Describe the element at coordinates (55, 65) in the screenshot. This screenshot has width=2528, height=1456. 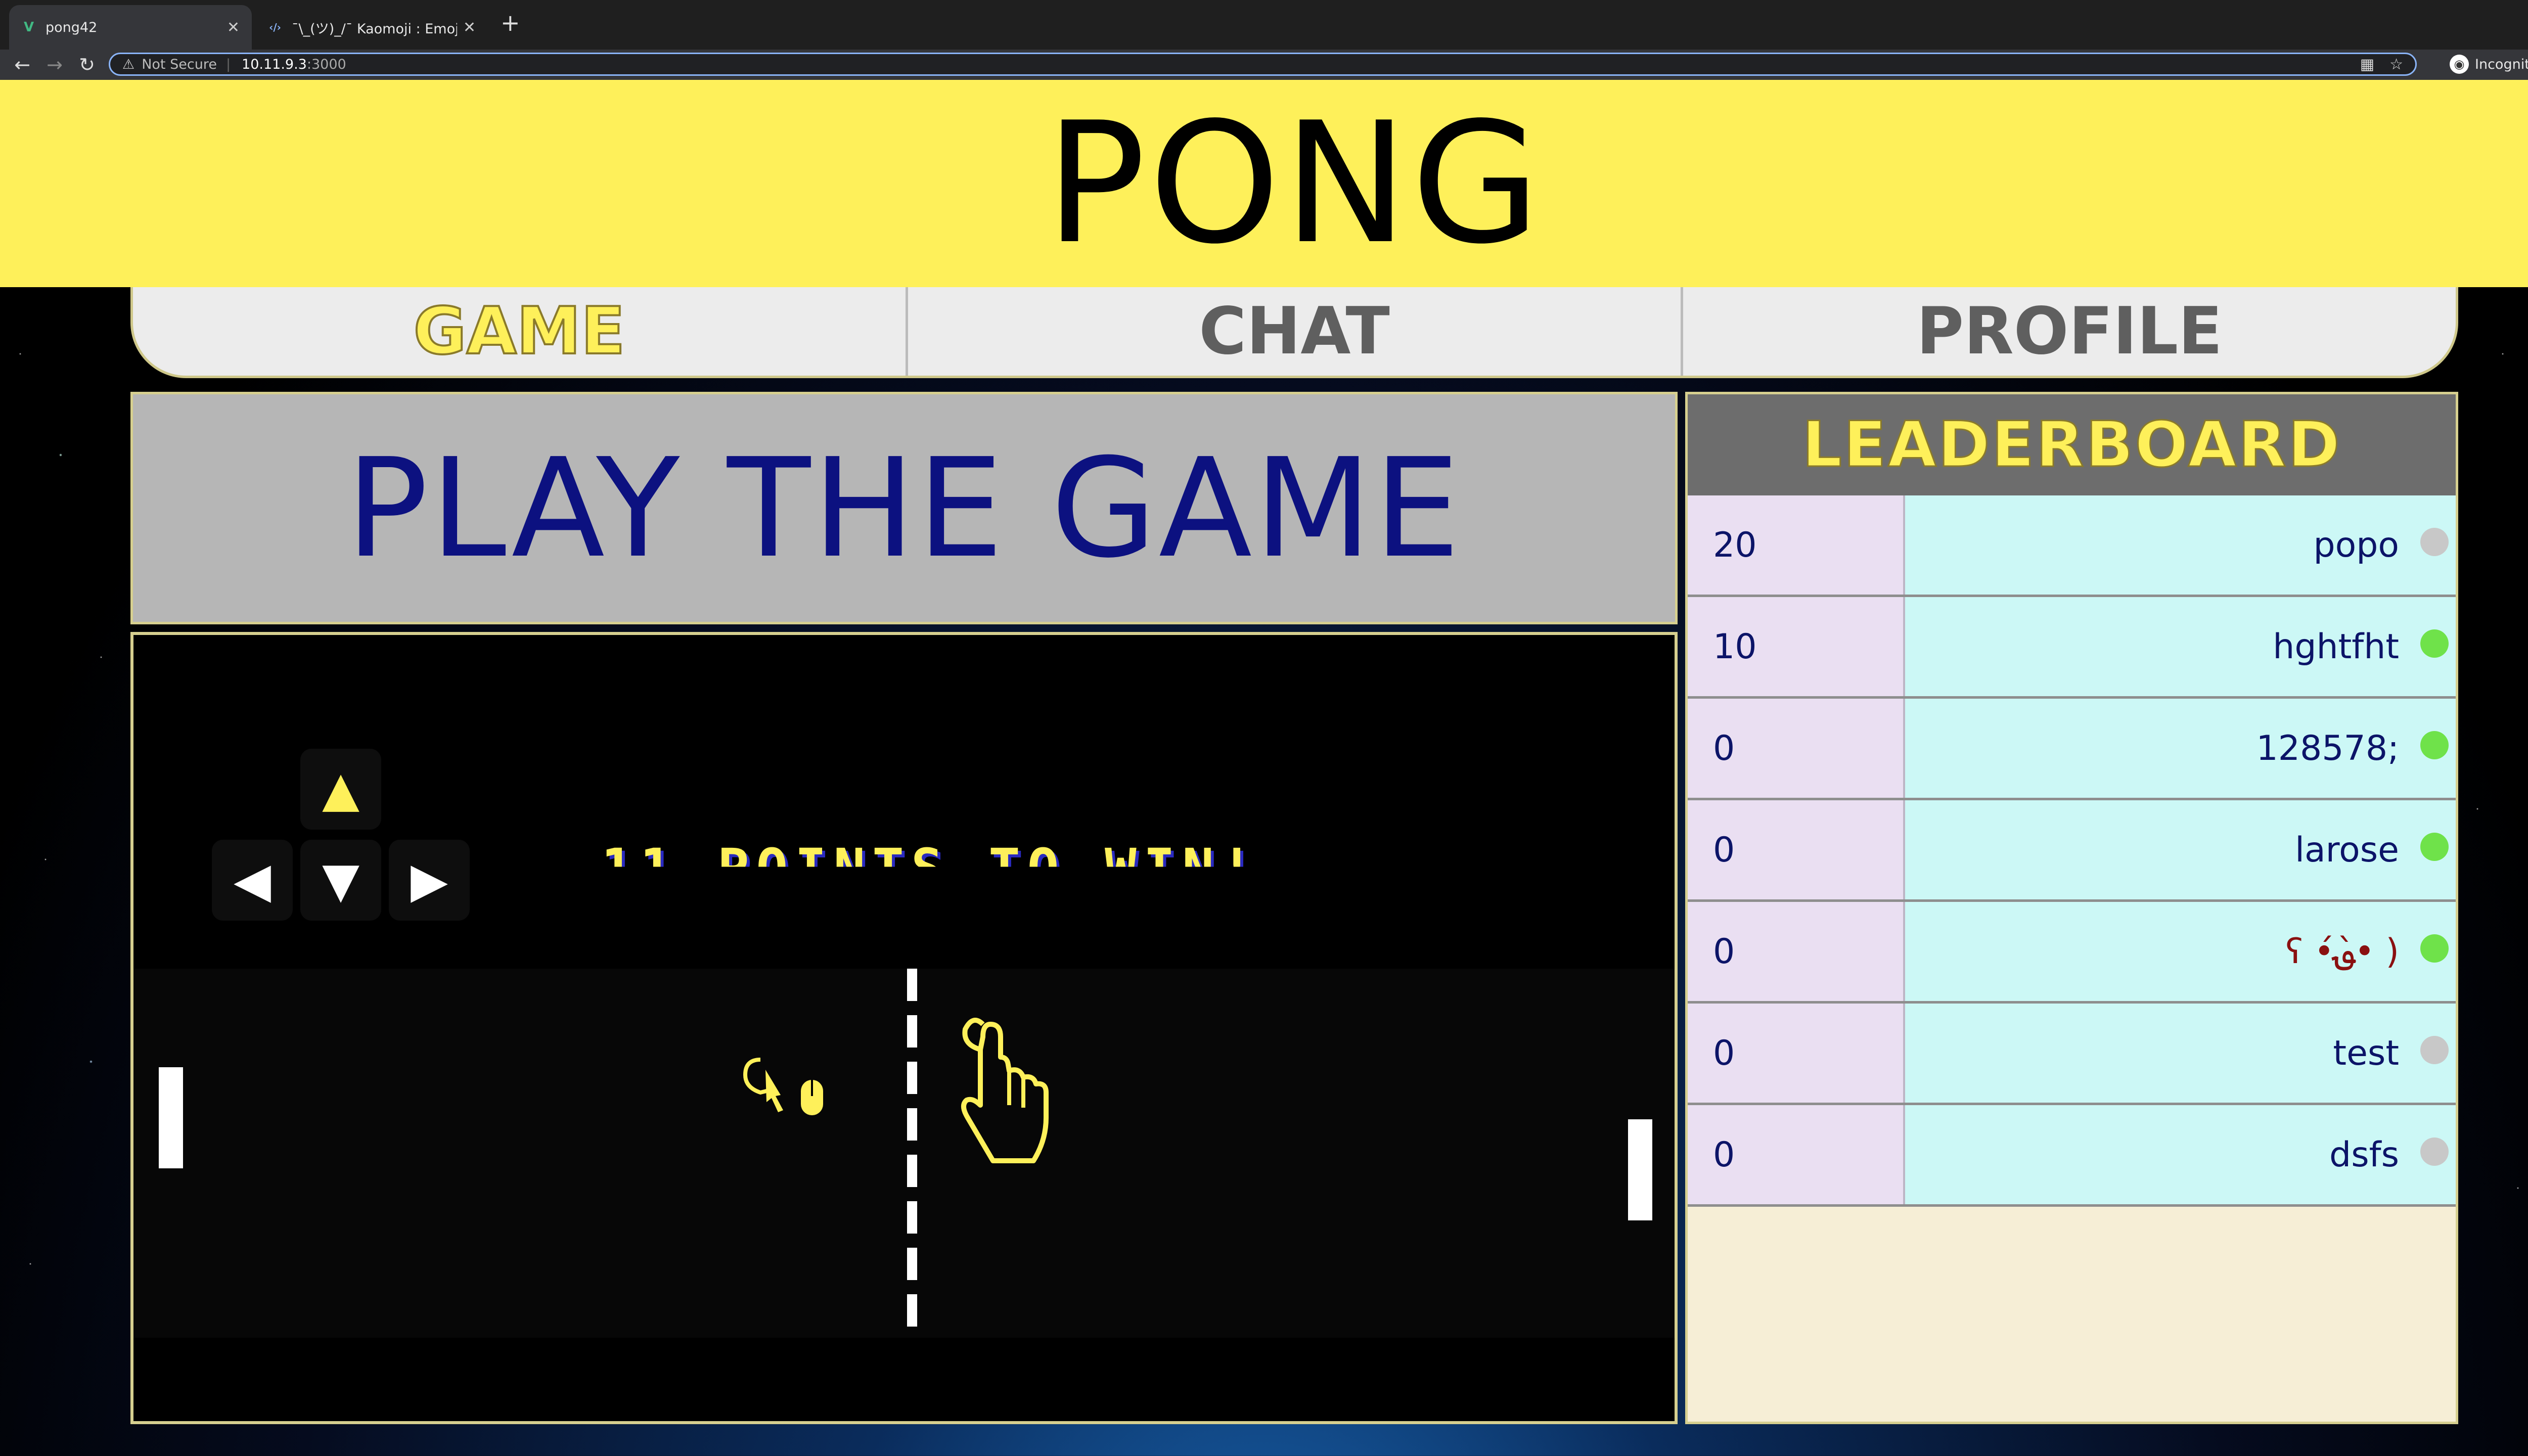
I see `forward-arrow-icon: →` at that location.